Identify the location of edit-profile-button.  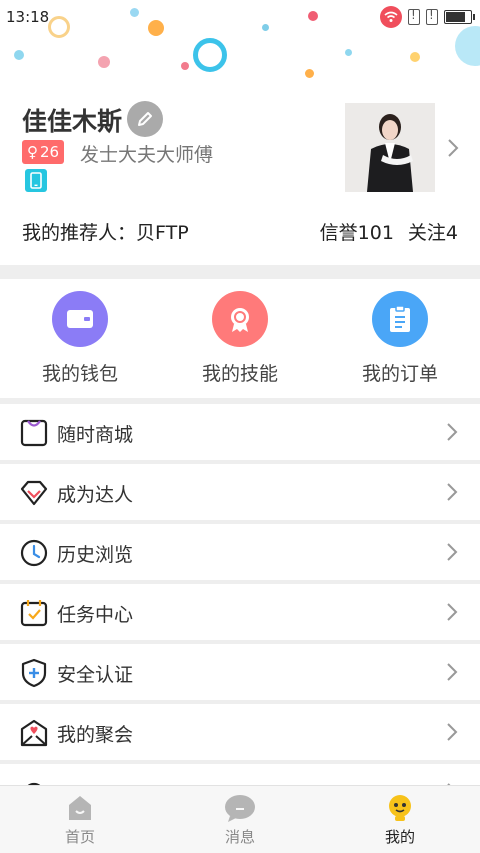
(145, 119).